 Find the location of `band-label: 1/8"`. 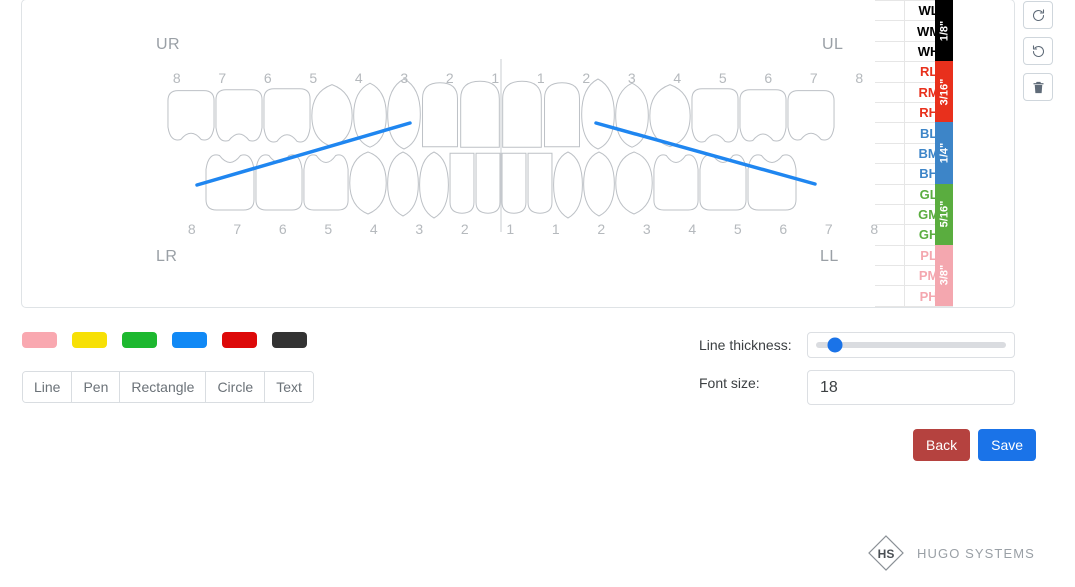

band-label: 1/8" is located at coordinates (944, 30).